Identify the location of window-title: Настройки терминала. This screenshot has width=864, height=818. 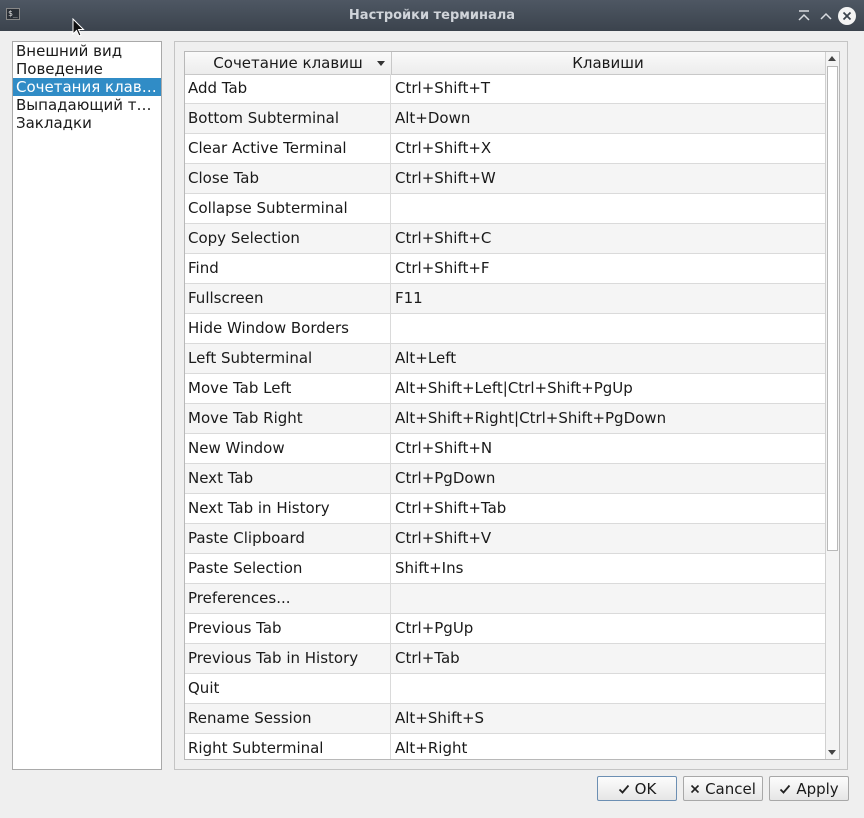
(432, 15).